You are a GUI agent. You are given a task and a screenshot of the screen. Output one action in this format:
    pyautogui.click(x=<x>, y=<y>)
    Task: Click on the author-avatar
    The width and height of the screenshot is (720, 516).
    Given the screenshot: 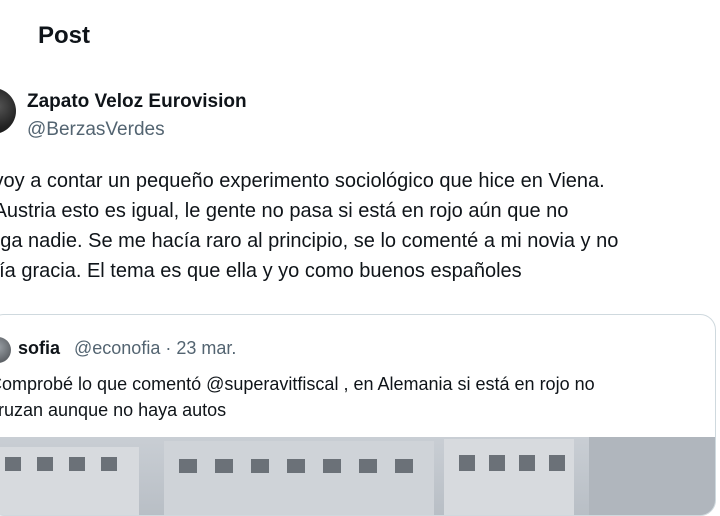 What is the action you would take?
    pyautogui.click(x=8, y=111)
    